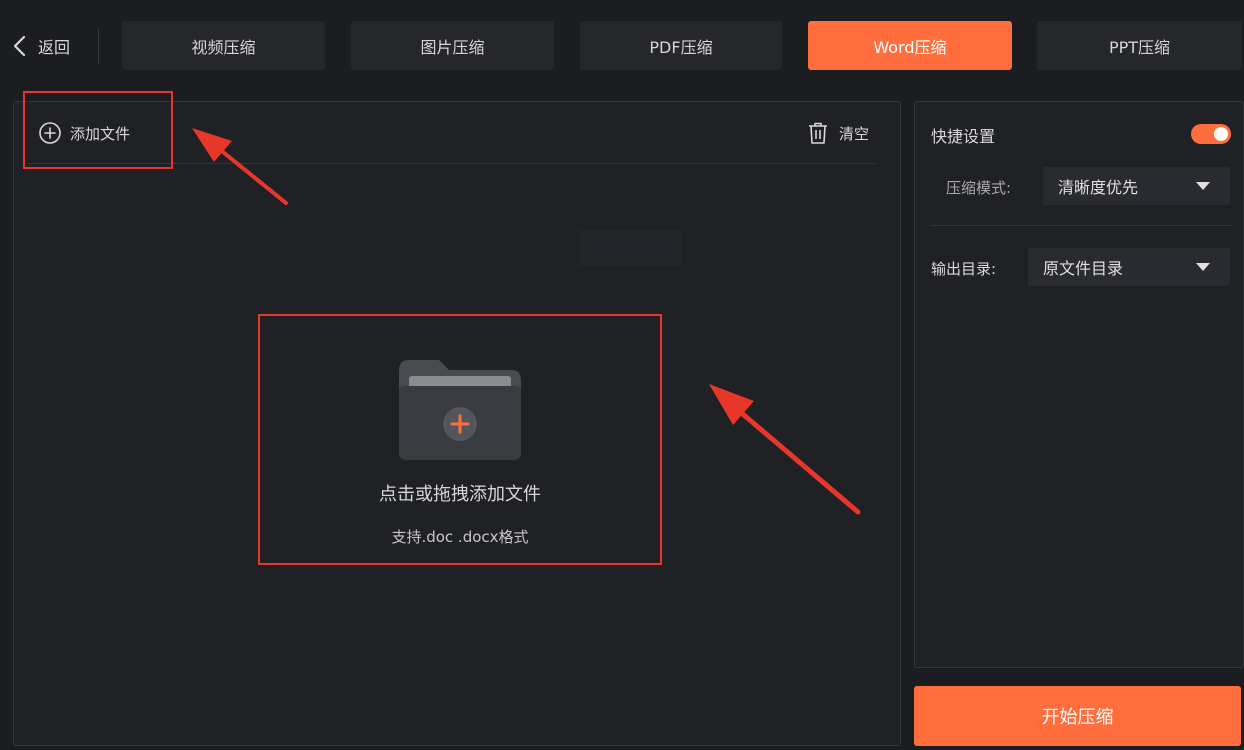 This screenshot has height=750, width=1244. I want to click on tab-pdf-compress: PDF压缩, so click(681, 45).